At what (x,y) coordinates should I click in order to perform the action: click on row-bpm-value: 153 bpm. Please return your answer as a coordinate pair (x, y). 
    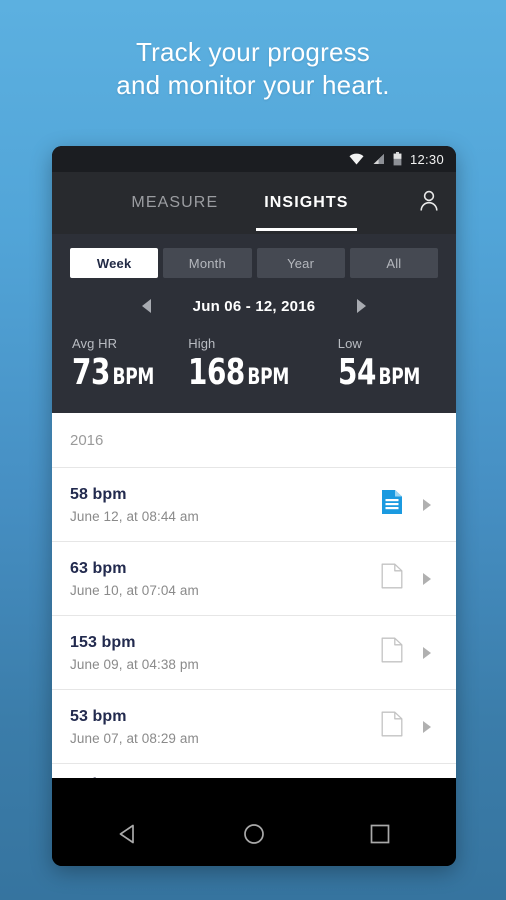
    Looking at the image, I should click on (103, 642).